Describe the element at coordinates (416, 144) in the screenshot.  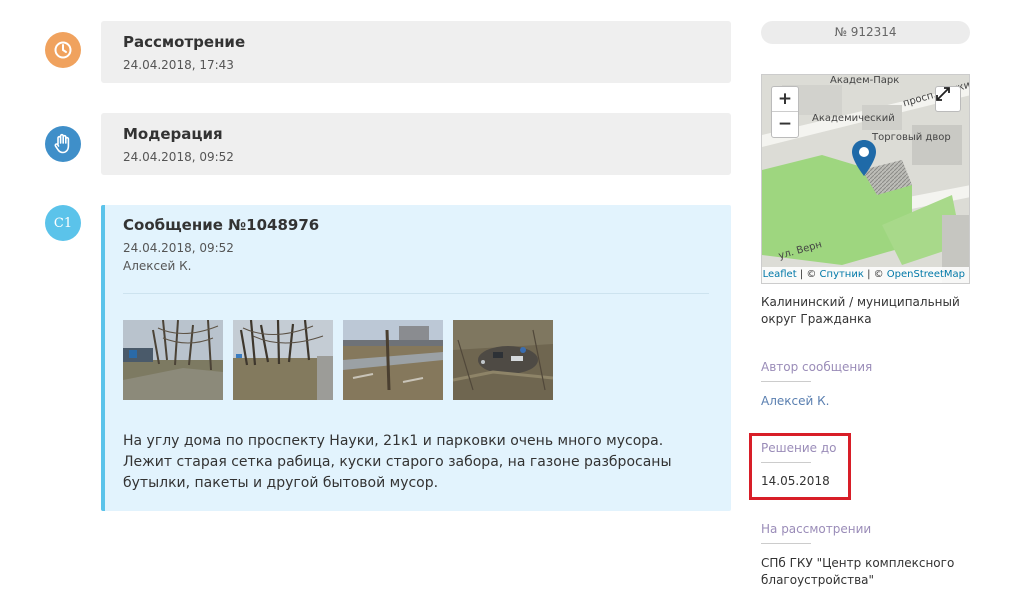
I see `timeline-card-moderation: Модерация 24.04.2018, 09:52` at that location.